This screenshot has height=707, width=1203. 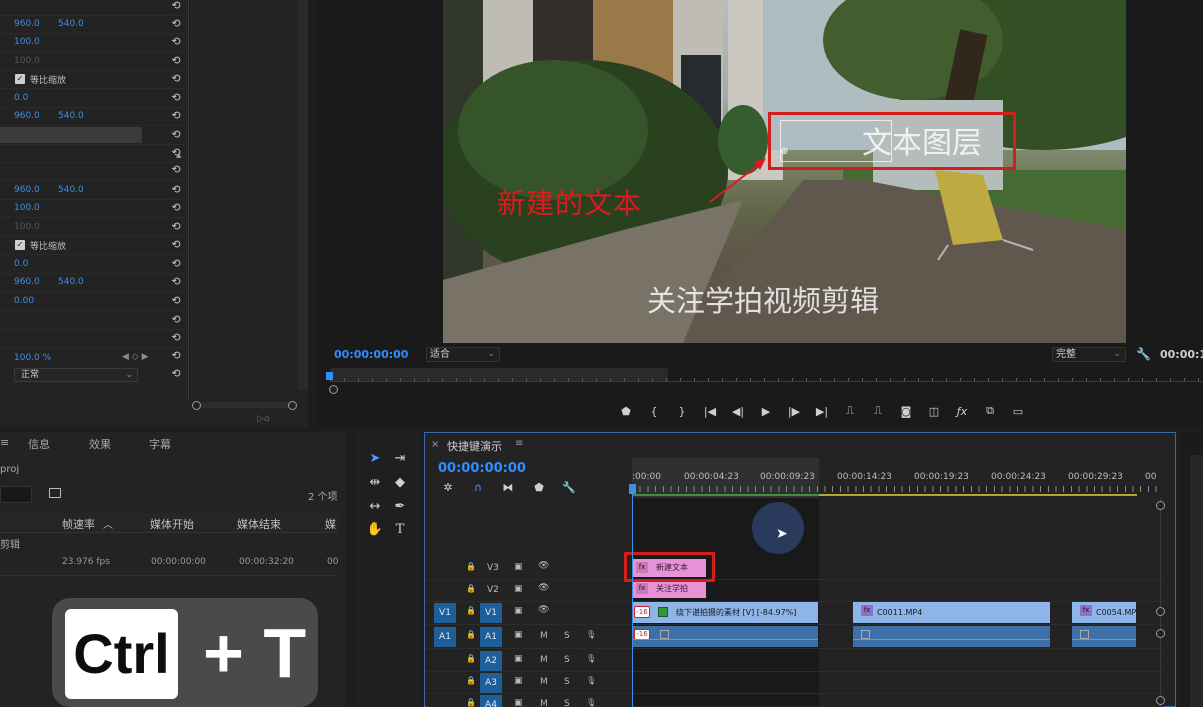 I want to click on track-target-a1: A1, so click(x=491, y=637).